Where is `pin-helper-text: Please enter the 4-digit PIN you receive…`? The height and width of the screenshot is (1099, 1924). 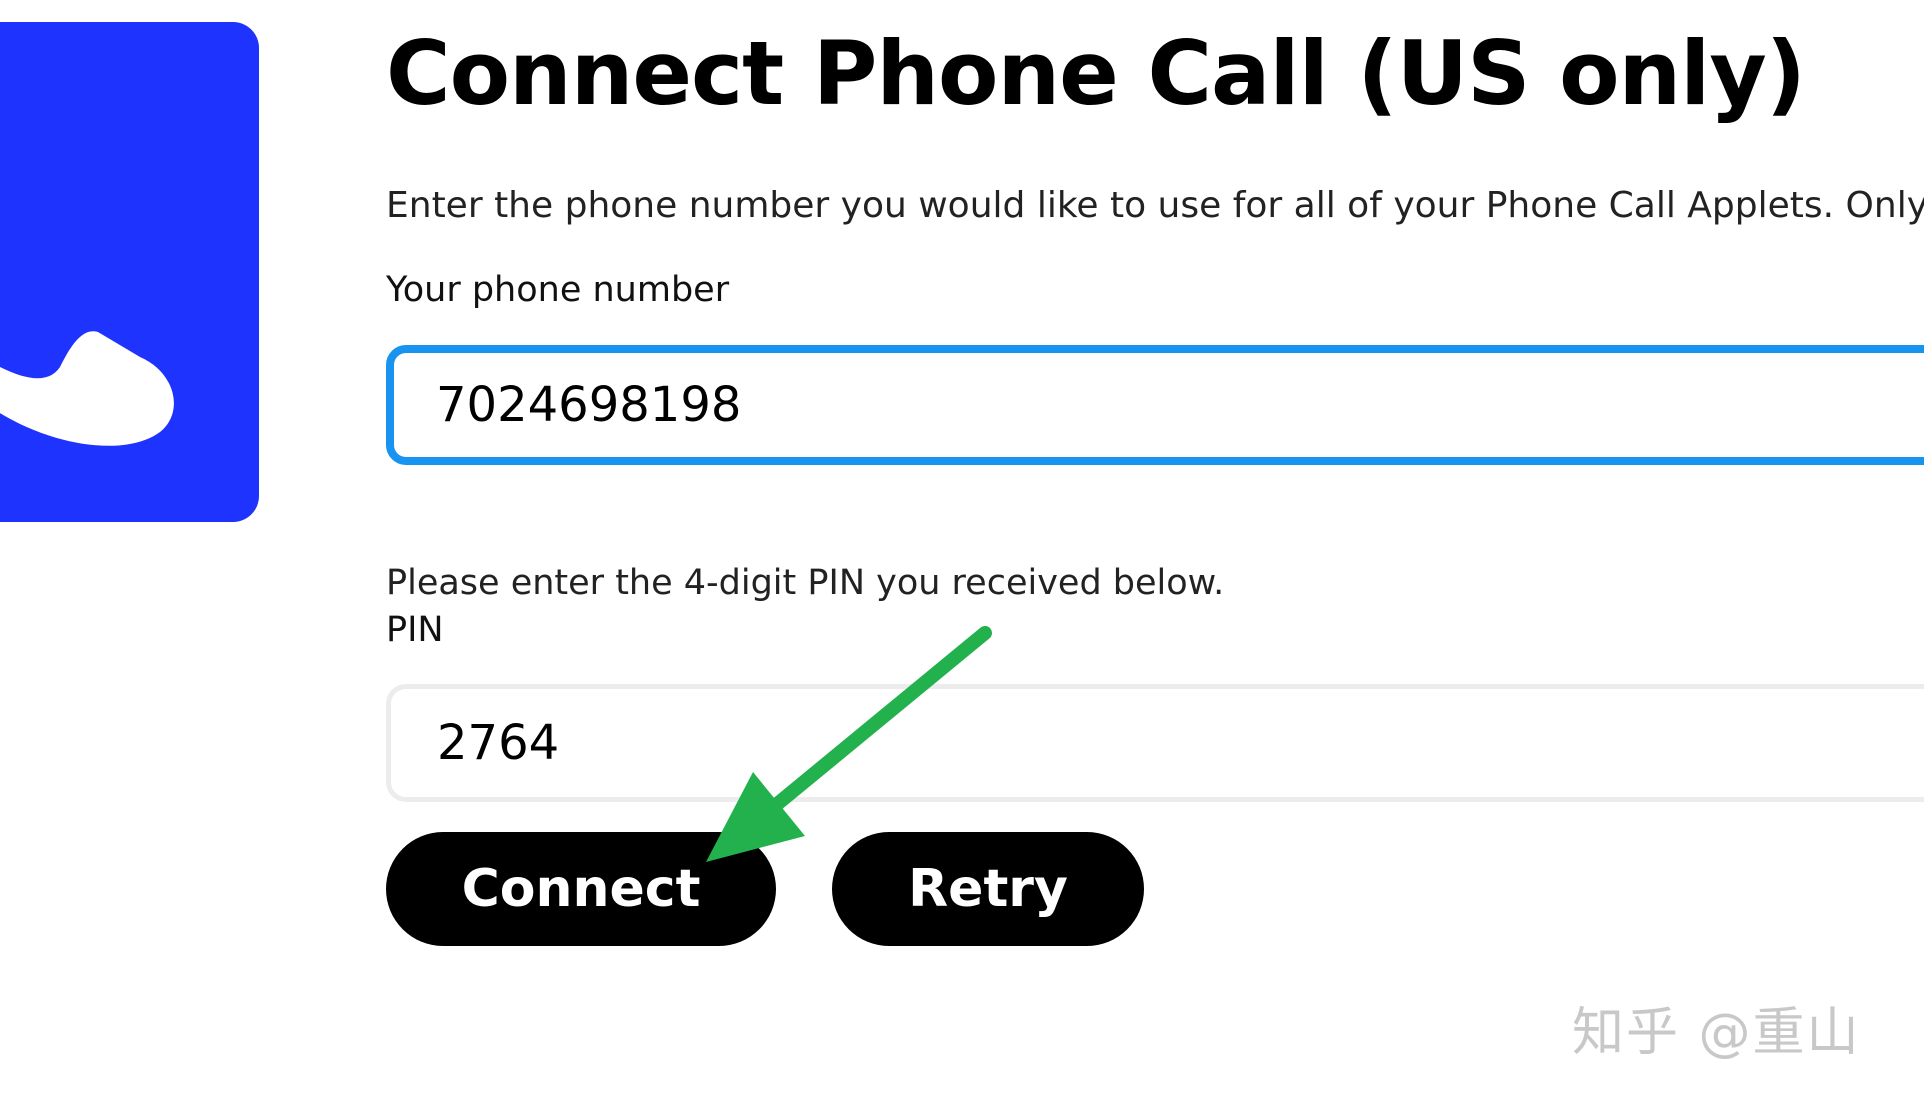
pin-helper-text: Please enter the 4-digit PIN you receive… is located at coordinates (805, 583).